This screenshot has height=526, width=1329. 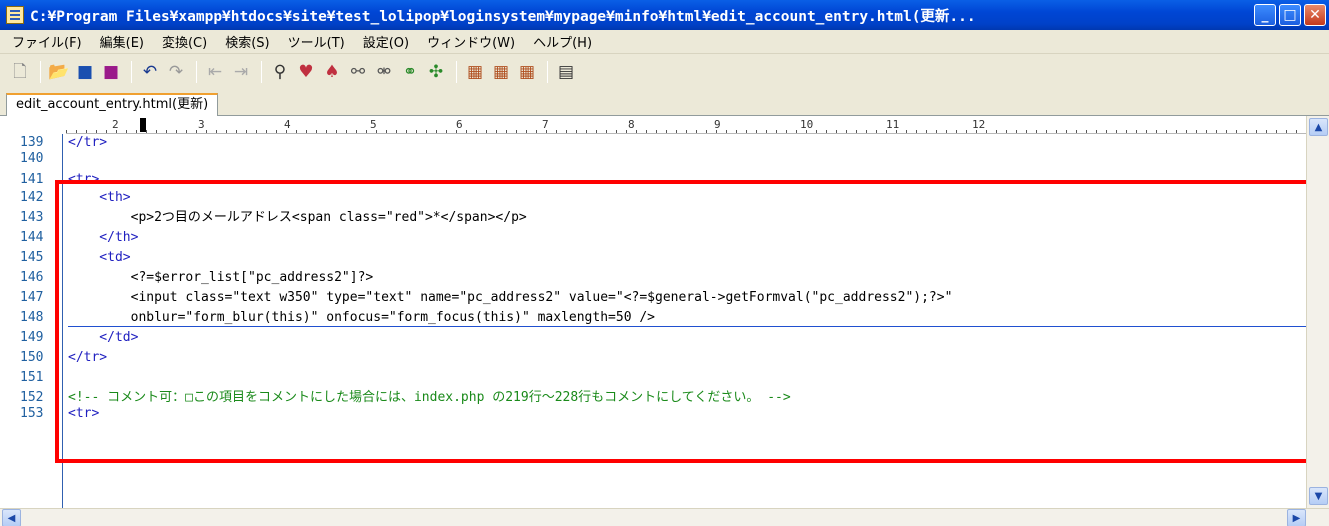 What do you see at coordinates (150, 72) in the screenshot?
I see `undo-icon: ↶` at bounding box center [150, 72].